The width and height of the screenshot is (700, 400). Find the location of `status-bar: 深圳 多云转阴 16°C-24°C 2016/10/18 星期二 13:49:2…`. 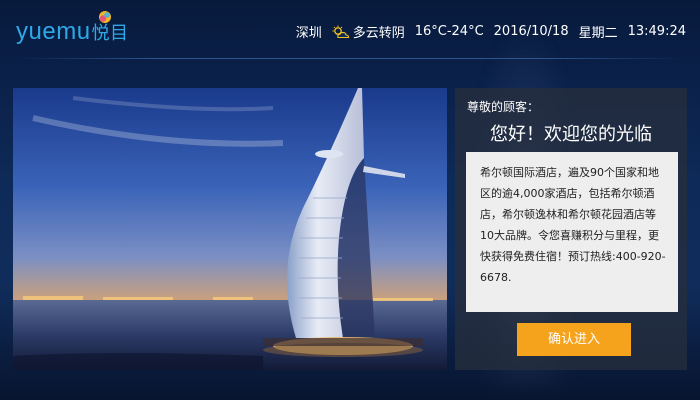

status-bar: 深圳 多云转阴 16°C-24°C 2016/10/18 星期二 13:49:2… is located at coordinates (491, 31).